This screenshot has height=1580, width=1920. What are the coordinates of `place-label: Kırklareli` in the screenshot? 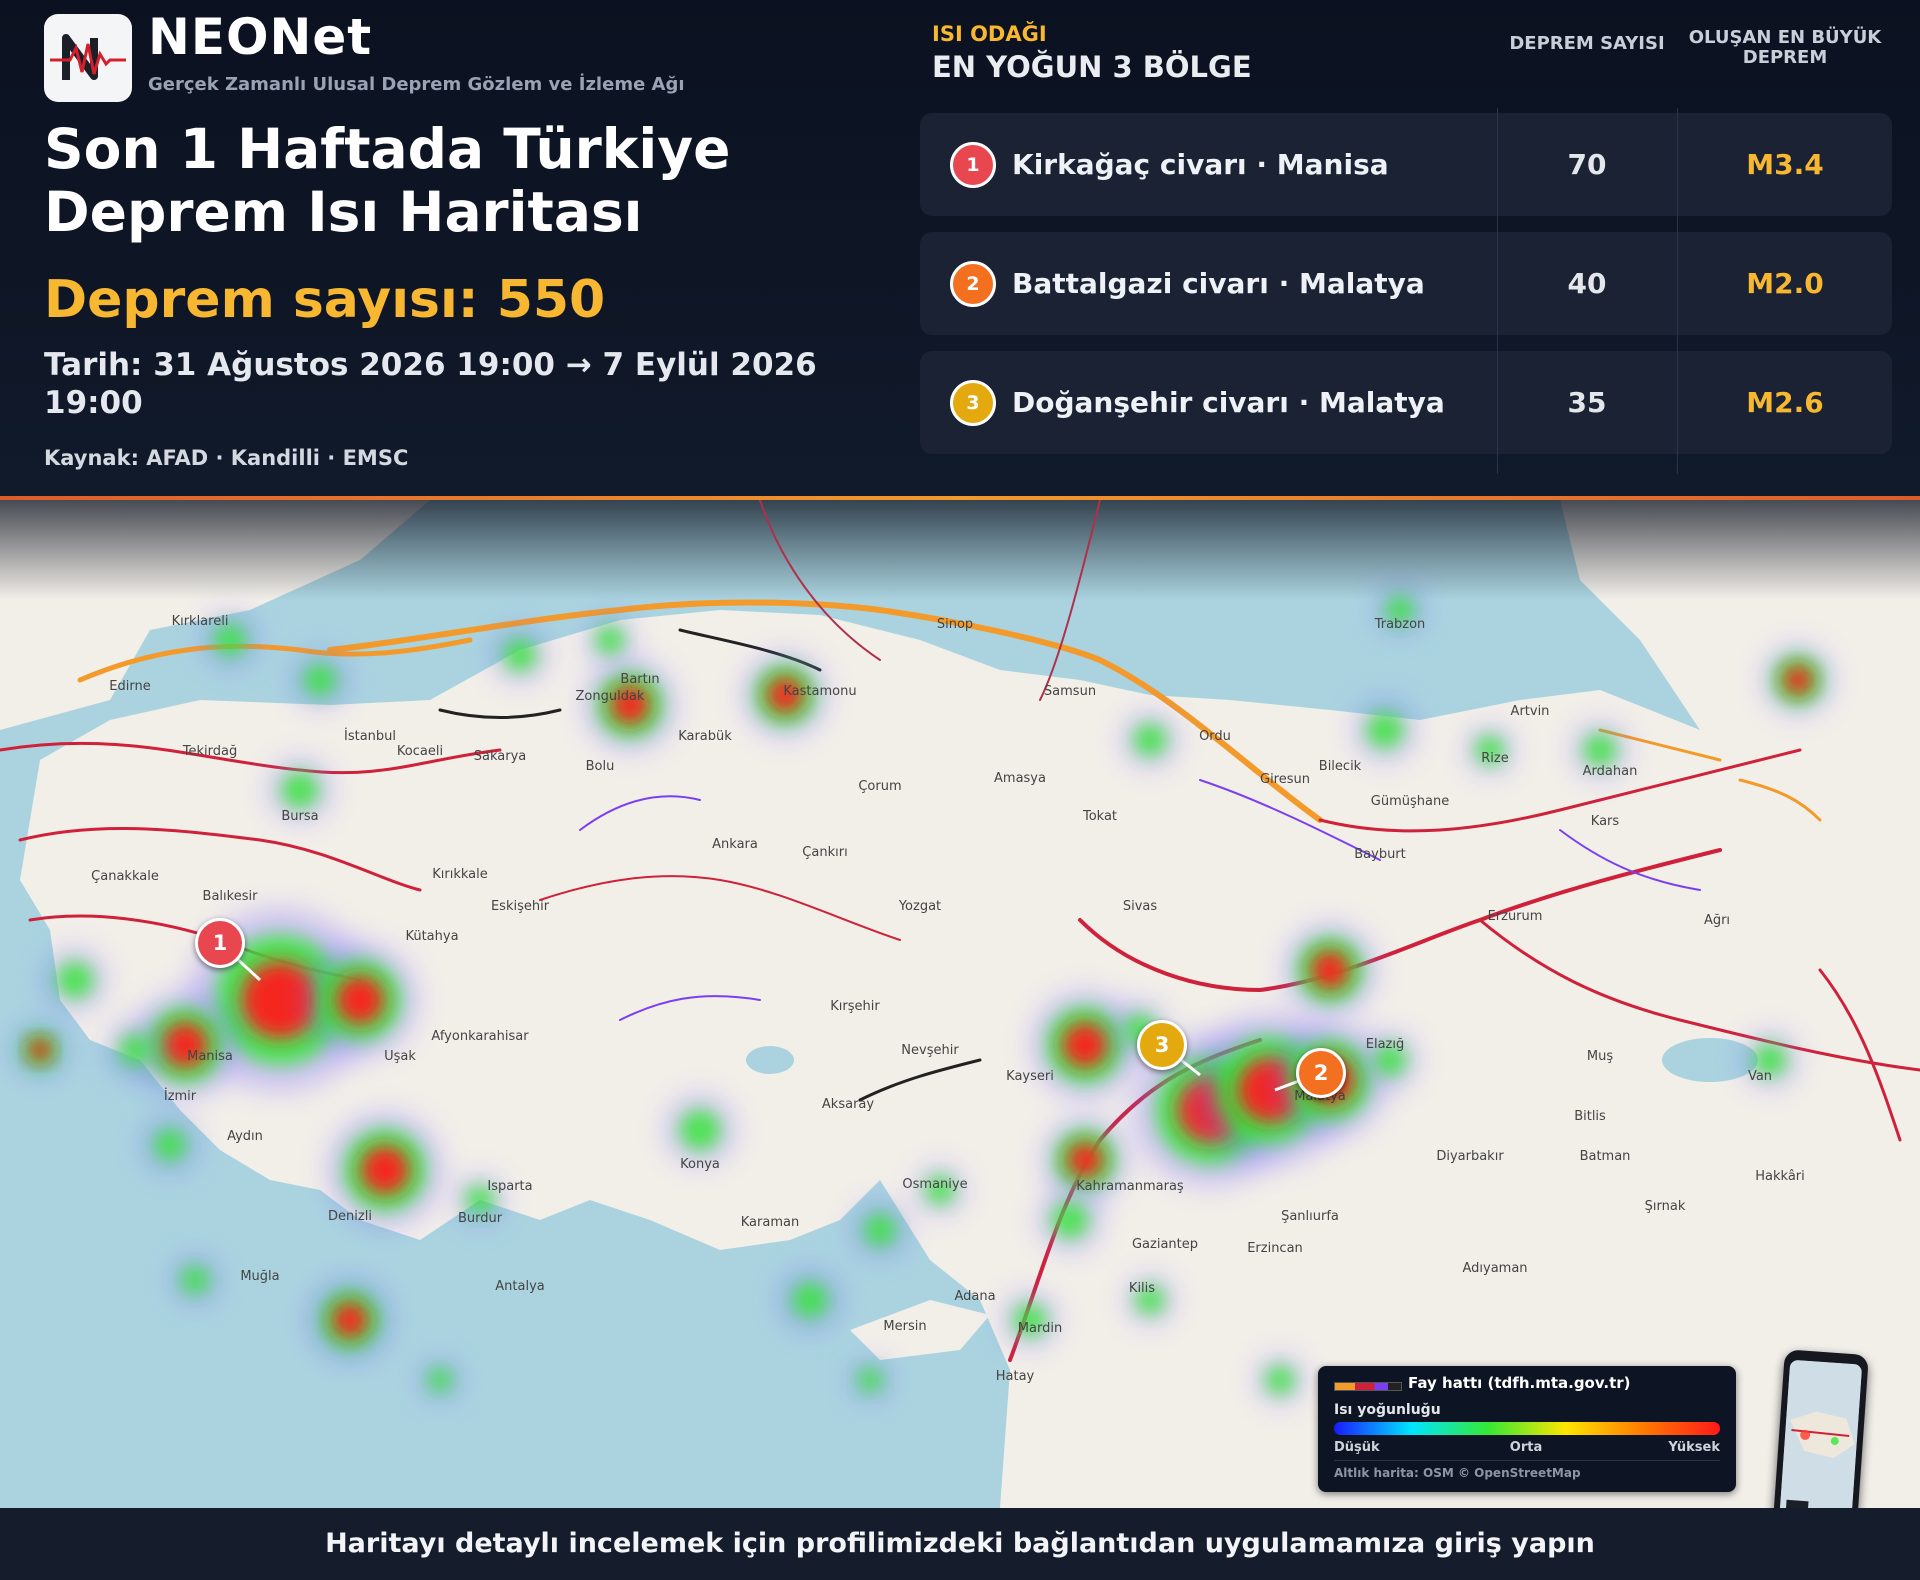 It's located at (200, 621).